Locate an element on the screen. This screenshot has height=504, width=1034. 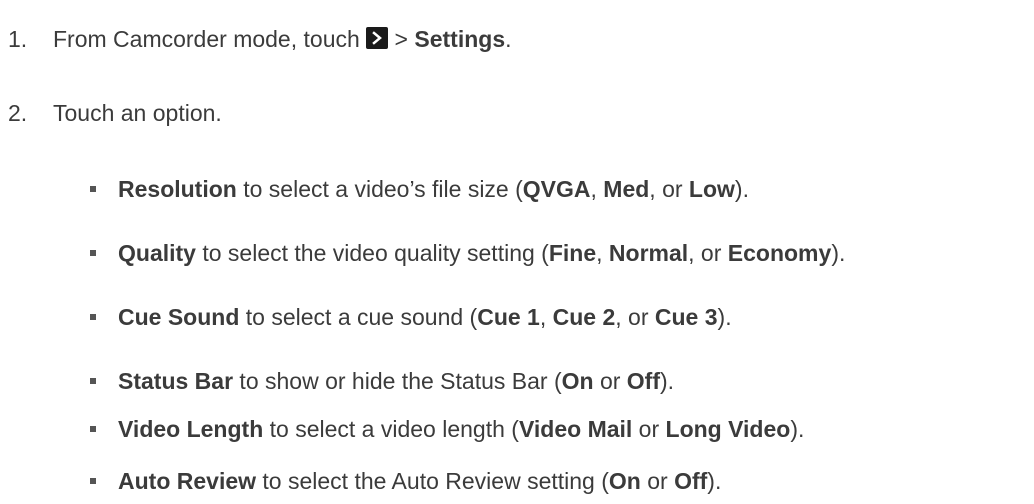
option-desc: to show or hide the Status Bar ( is located at coordinates (397, 381).